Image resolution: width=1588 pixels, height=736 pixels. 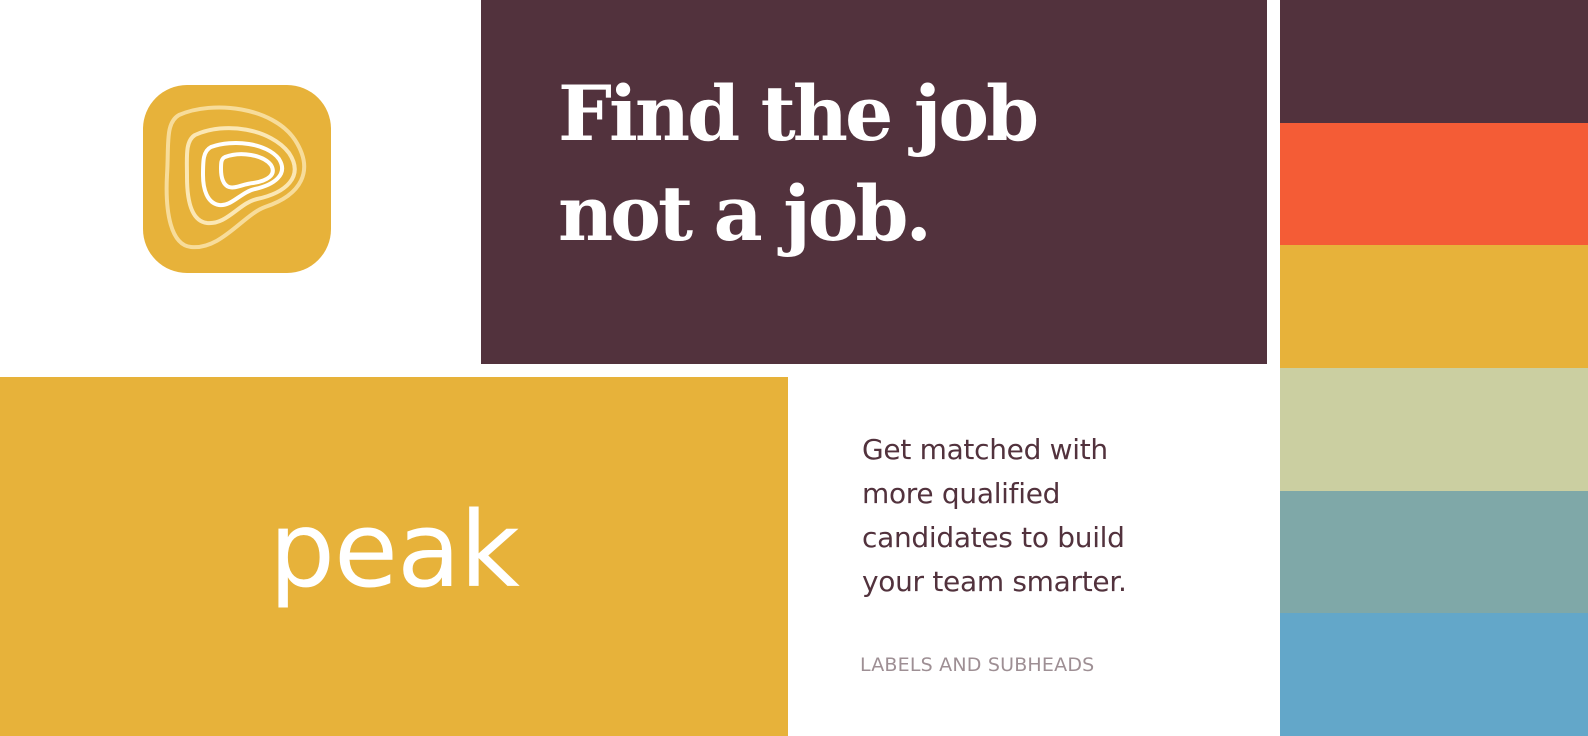 I want to click on peak-logo-wordmark: peak, so click(x=394, y=550).